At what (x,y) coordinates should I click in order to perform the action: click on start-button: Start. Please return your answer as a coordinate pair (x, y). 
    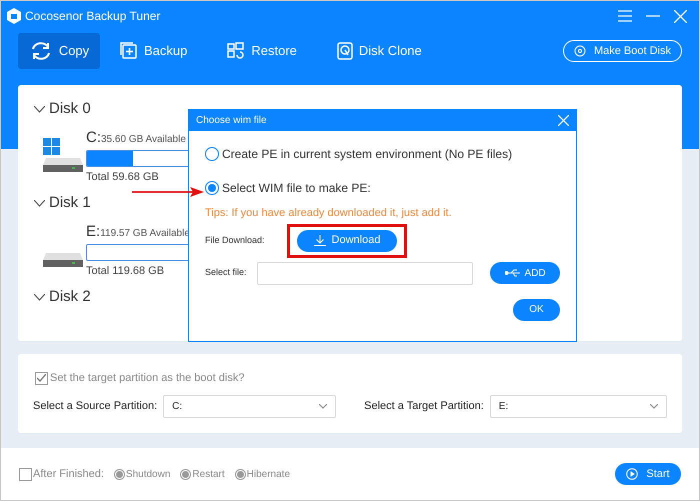
    Looking at the image, I should click on (648, 474).